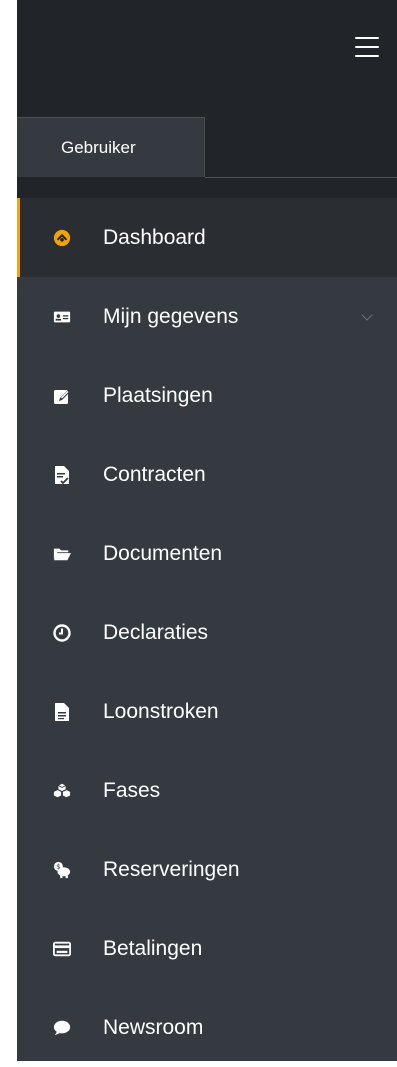 This screenshot has height=1067, width=397. Describe the element at coordinates (207, 58) in the screenshot. I see `topbar` at that location.